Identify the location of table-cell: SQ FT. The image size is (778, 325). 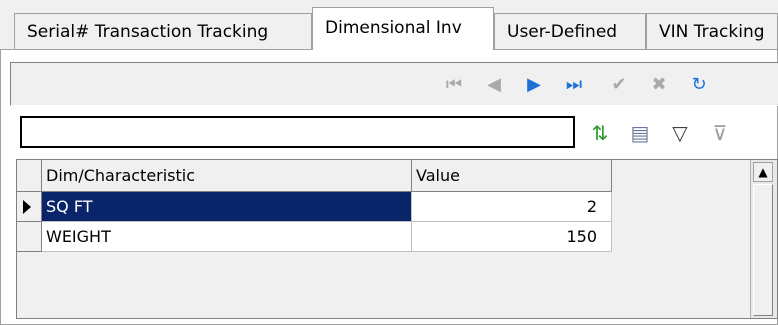
(227, 207).